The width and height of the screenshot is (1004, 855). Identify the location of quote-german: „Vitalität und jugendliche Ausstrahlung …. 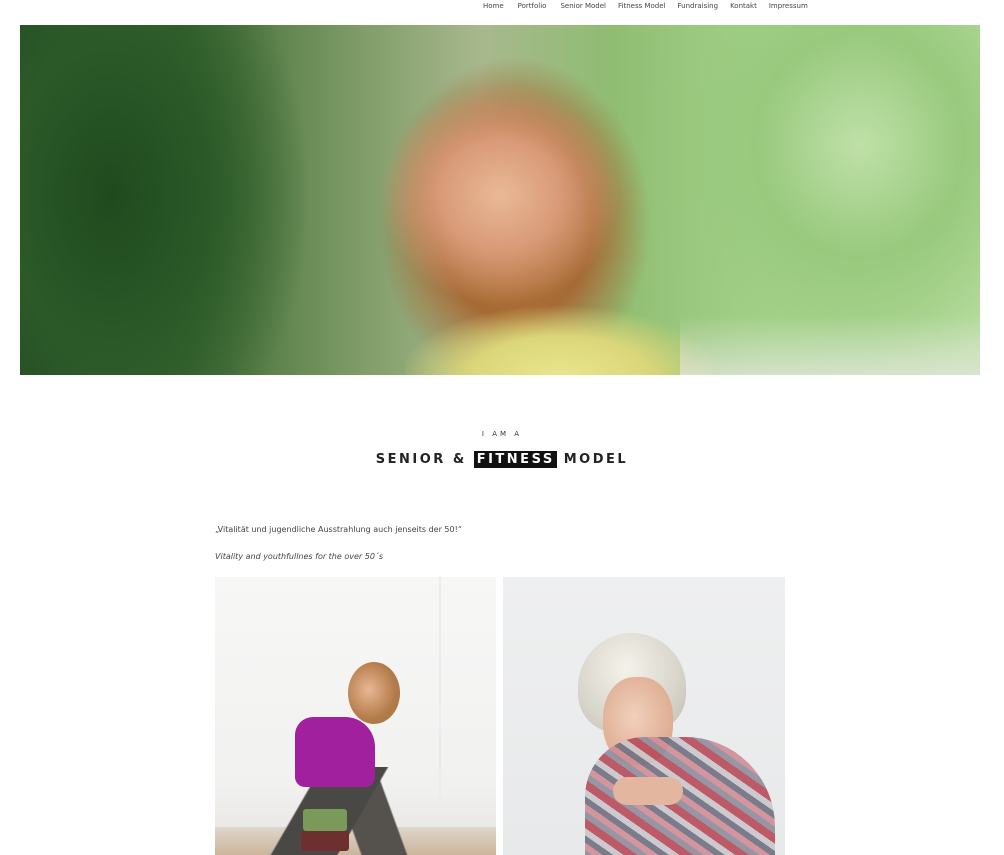
(338, 529).